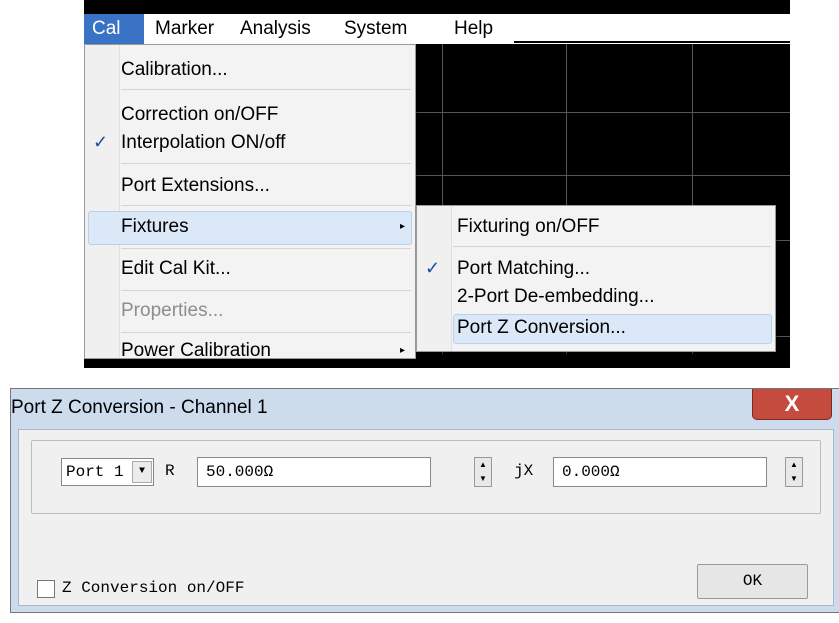  What do you see at coordinates (524, 471) in the screenshot?
I see `jx-label: jX` at bounding box center [524, 471].